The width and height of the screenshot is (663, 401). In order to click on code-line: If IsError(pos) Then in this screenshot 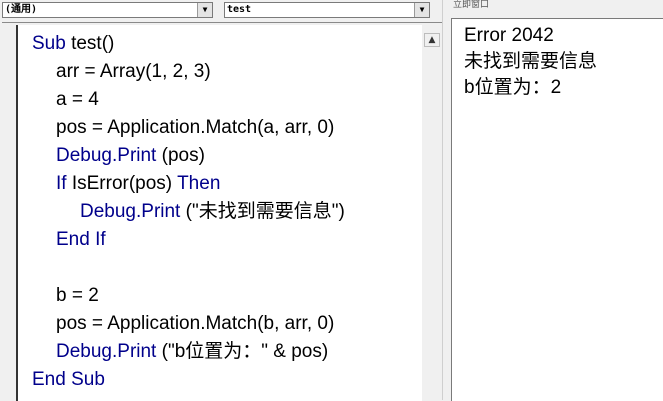, I will do `click(138, 184)`.